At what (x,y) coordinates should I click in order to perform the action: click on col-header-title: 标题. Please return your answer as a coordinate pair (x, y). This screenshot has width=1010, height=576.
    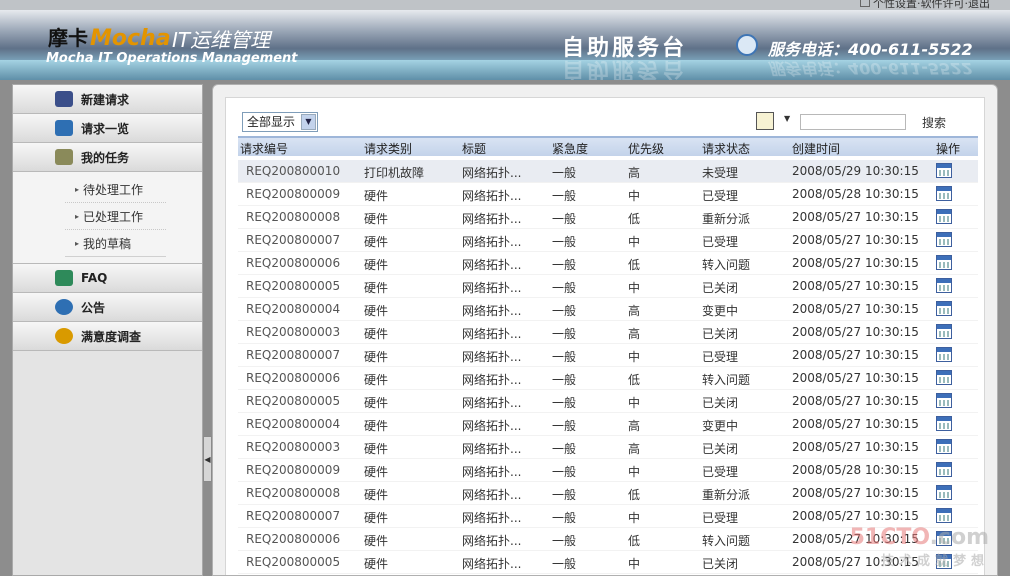
    Looking at the image, I should click on (474, 148).